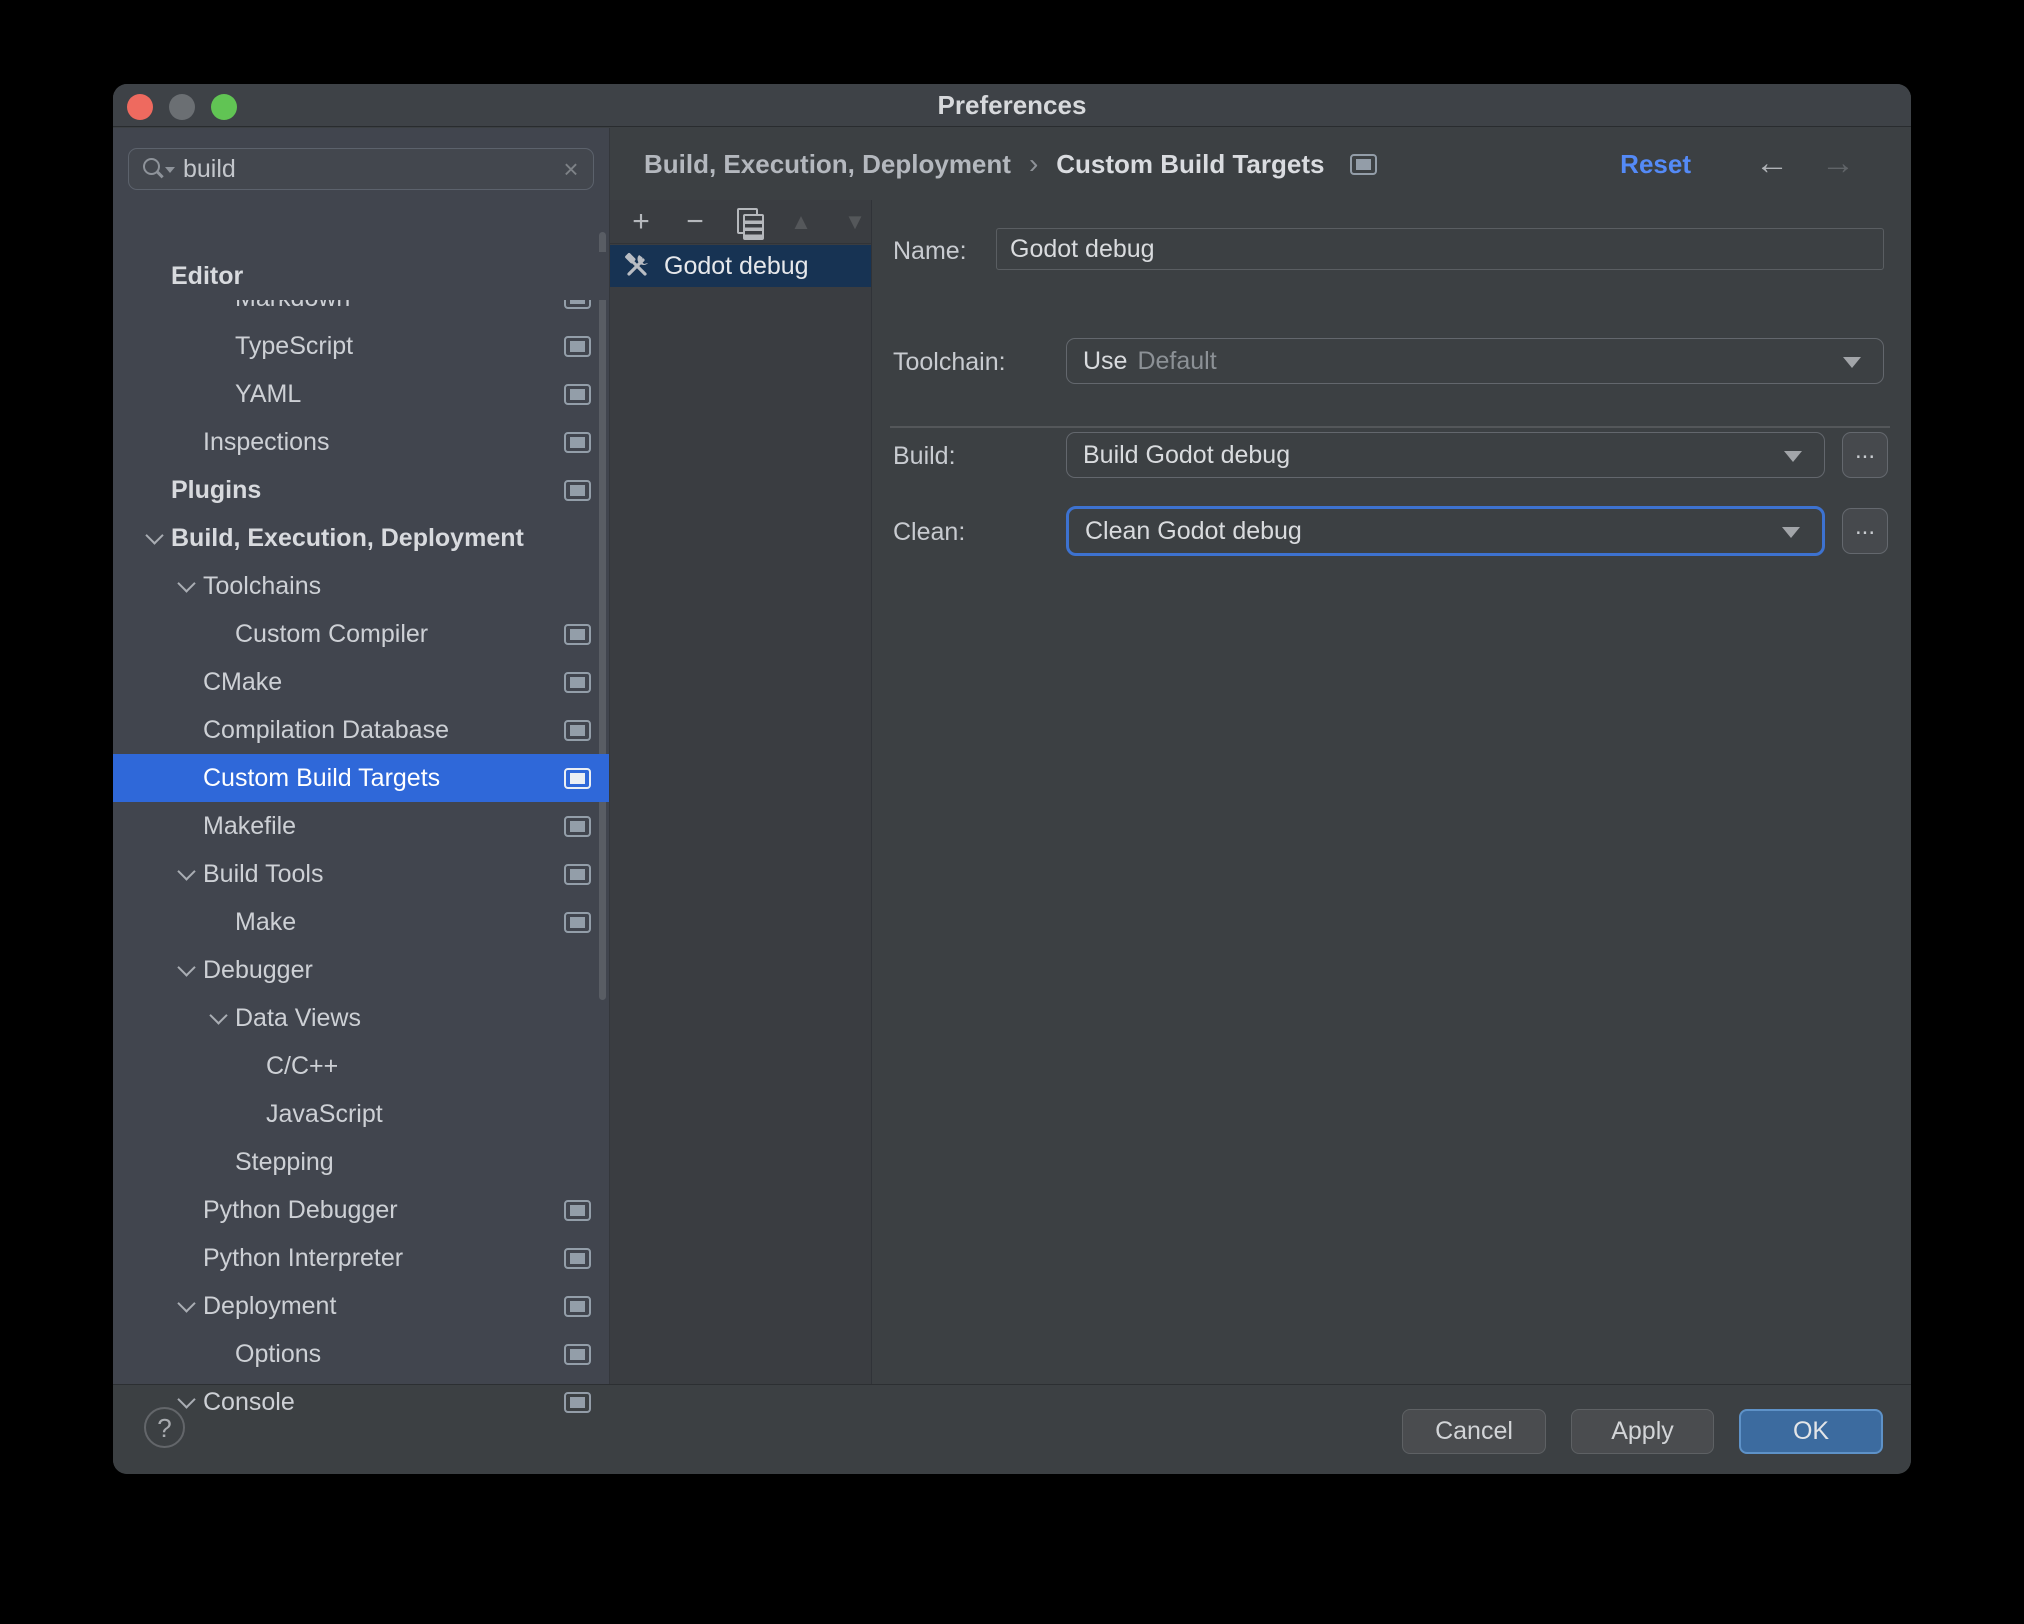  I want to click on sidebar-item-make: Make, so click(361, 922).